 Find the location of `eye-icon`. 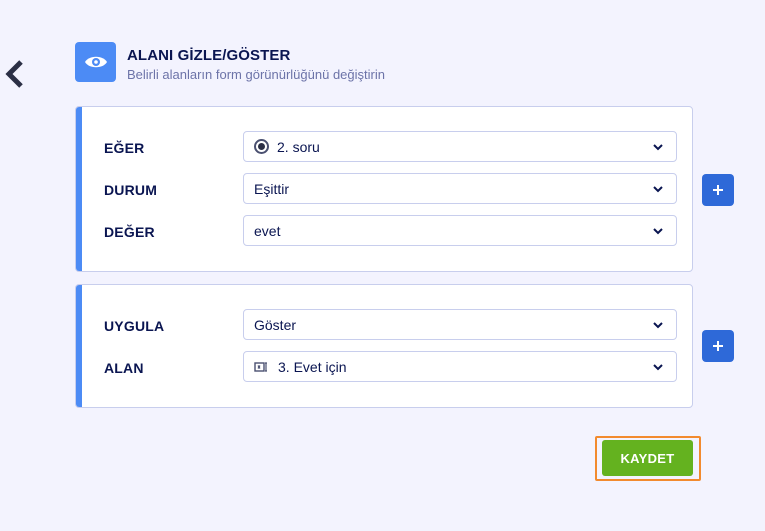

eye-icon is located at coordinates (95, 62).